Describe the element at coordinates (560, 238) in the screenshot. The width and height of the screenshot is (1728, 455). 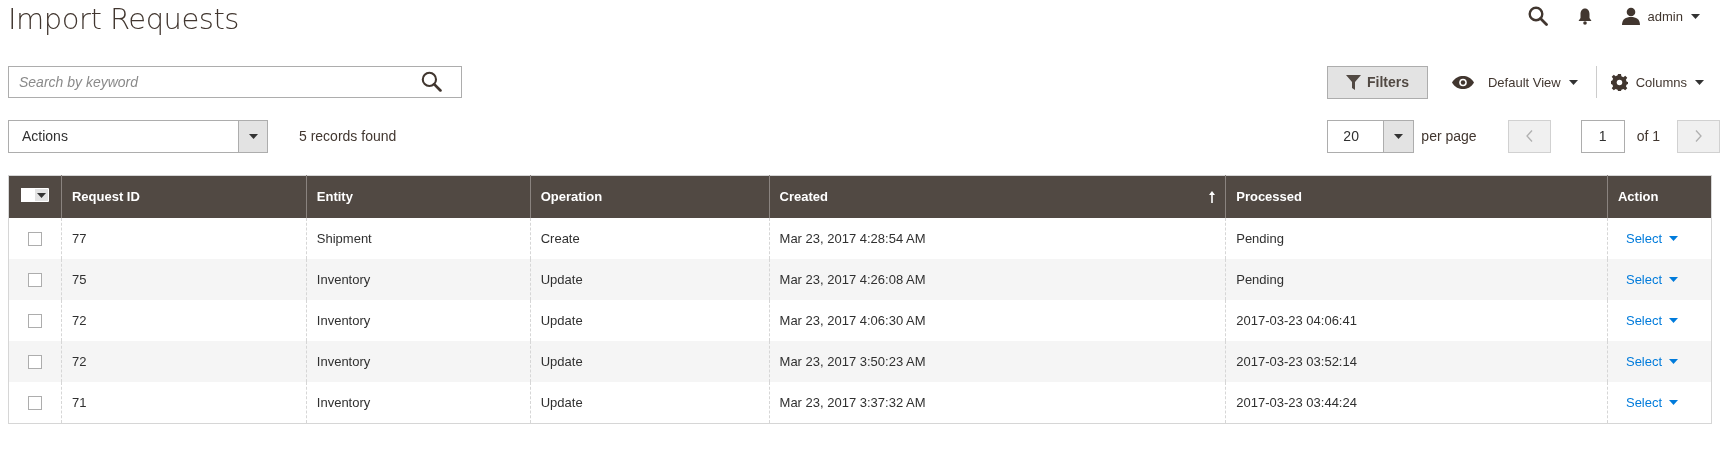
I see `table-cell: Create` at that location.